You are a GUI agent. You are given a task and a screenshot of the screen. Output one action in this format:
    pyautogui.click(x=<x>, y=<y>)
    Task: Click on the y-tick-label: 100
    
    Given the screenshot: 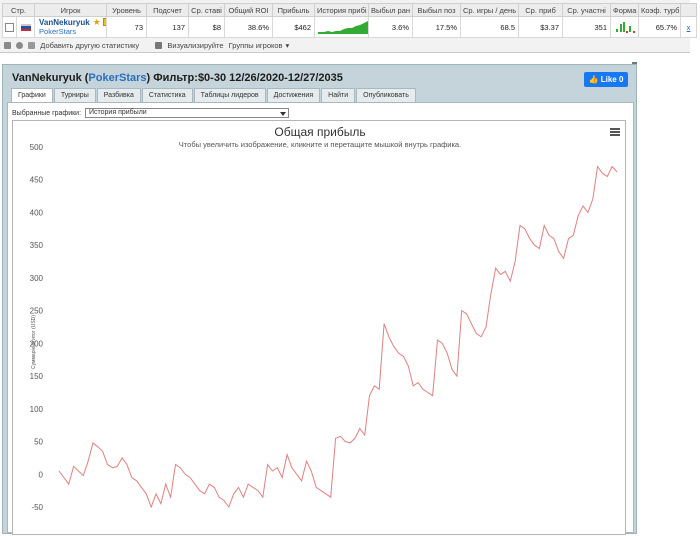 What is the action you would take?
    pyautogui.click(x=37, y=409)
    